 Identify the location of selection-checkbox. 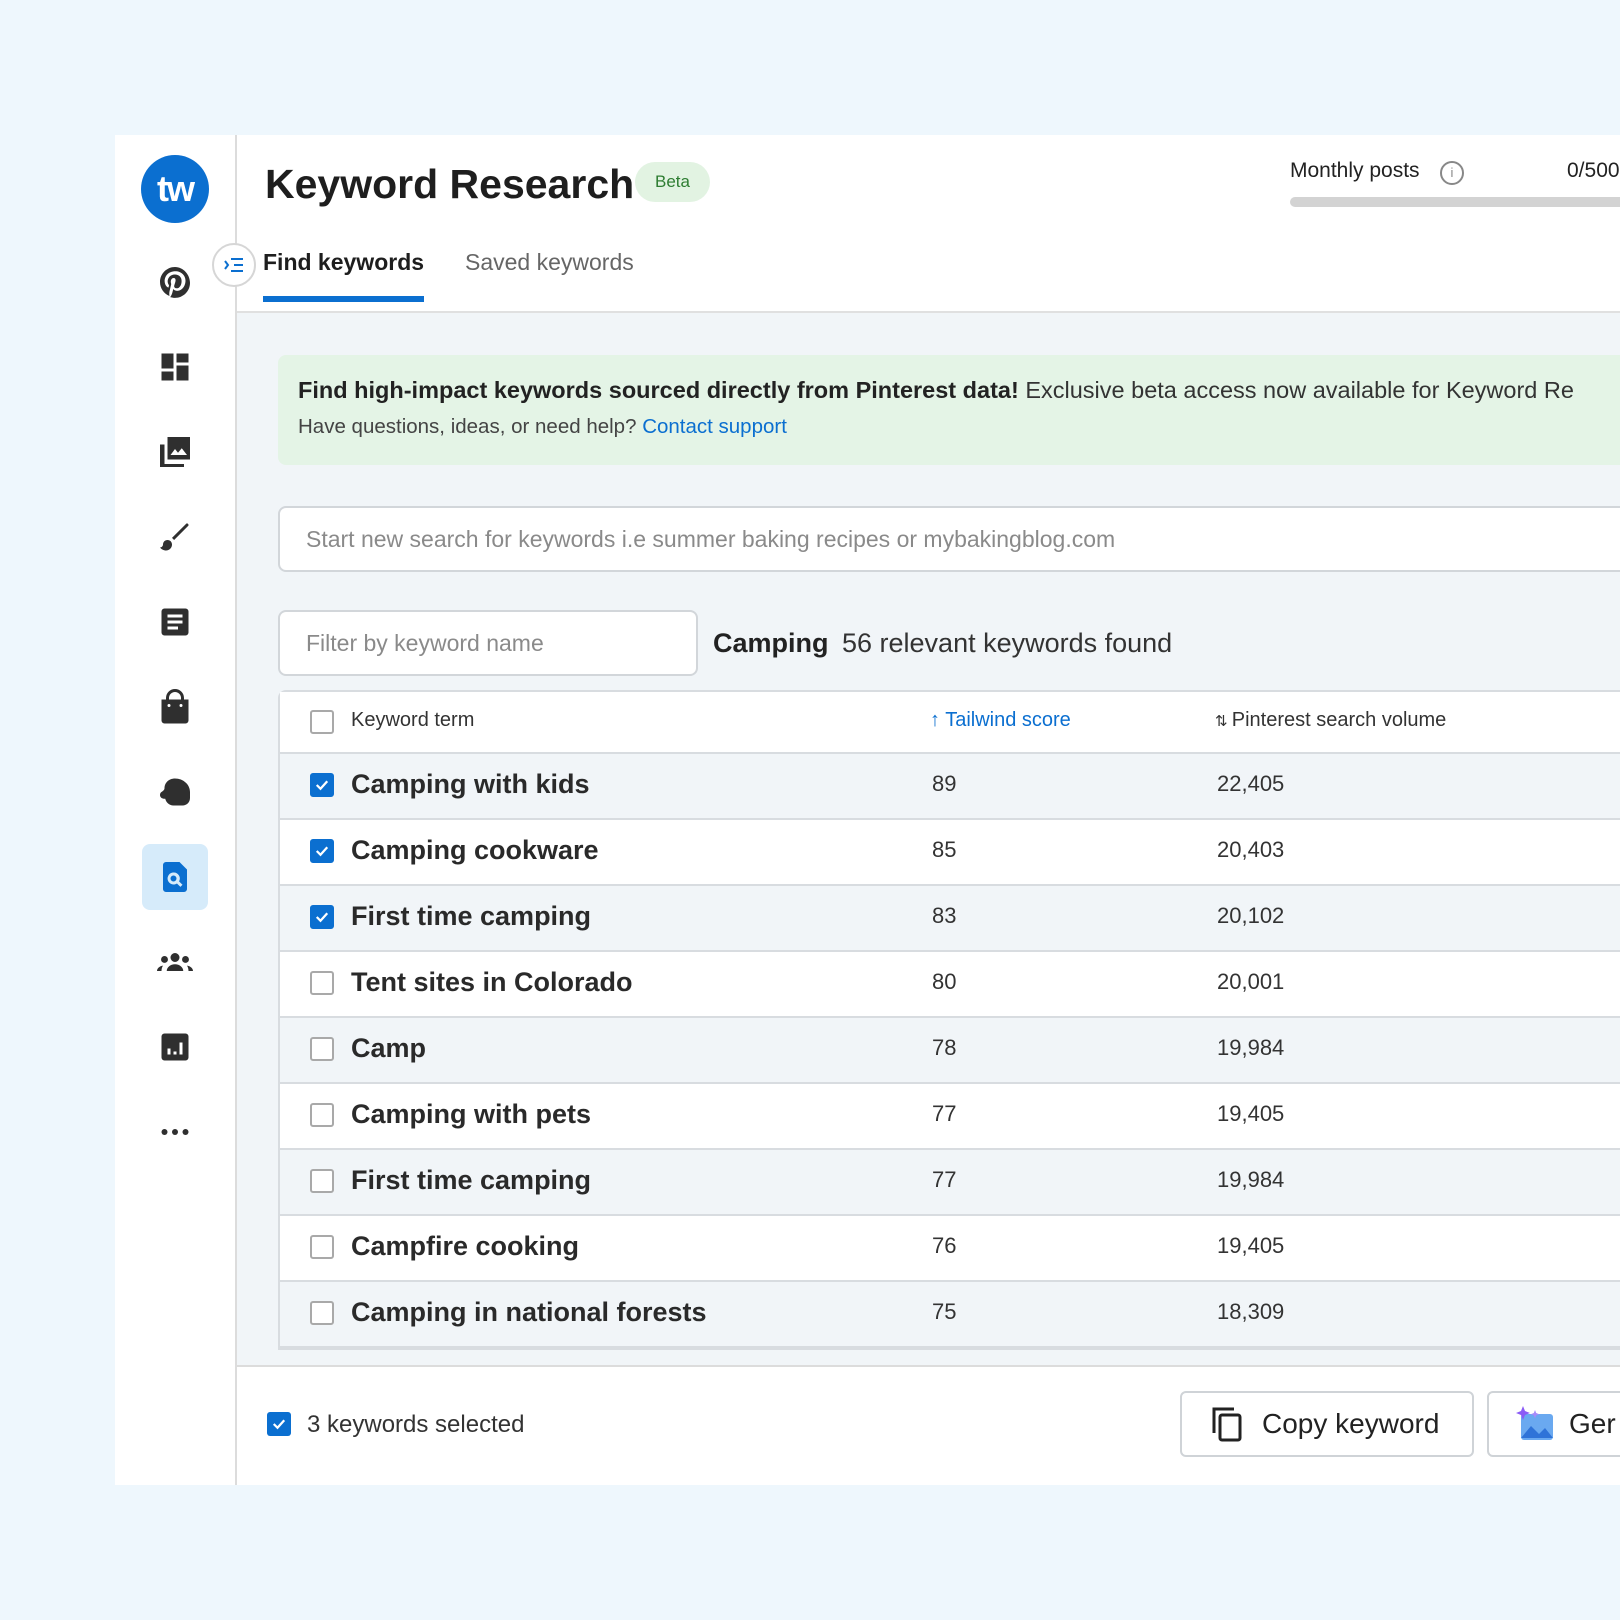
(279, 1424).